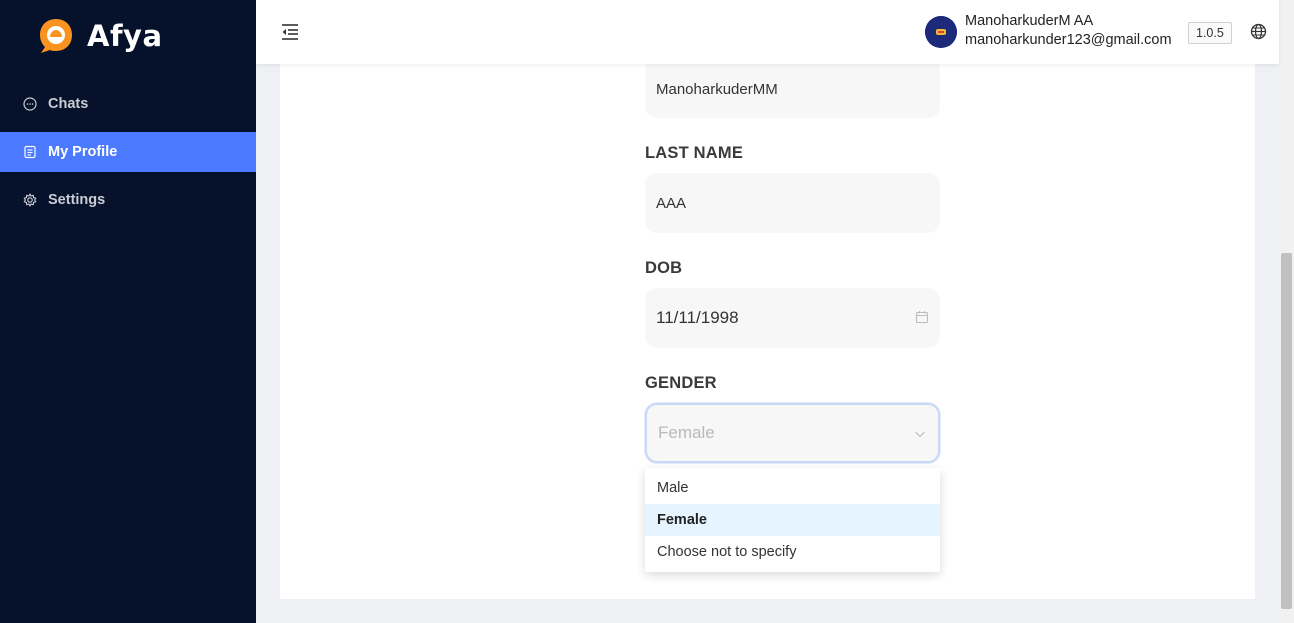  Describe the element at coordinates (664, 268) in the screenshot. I see `dob-label: DOB` at that location.